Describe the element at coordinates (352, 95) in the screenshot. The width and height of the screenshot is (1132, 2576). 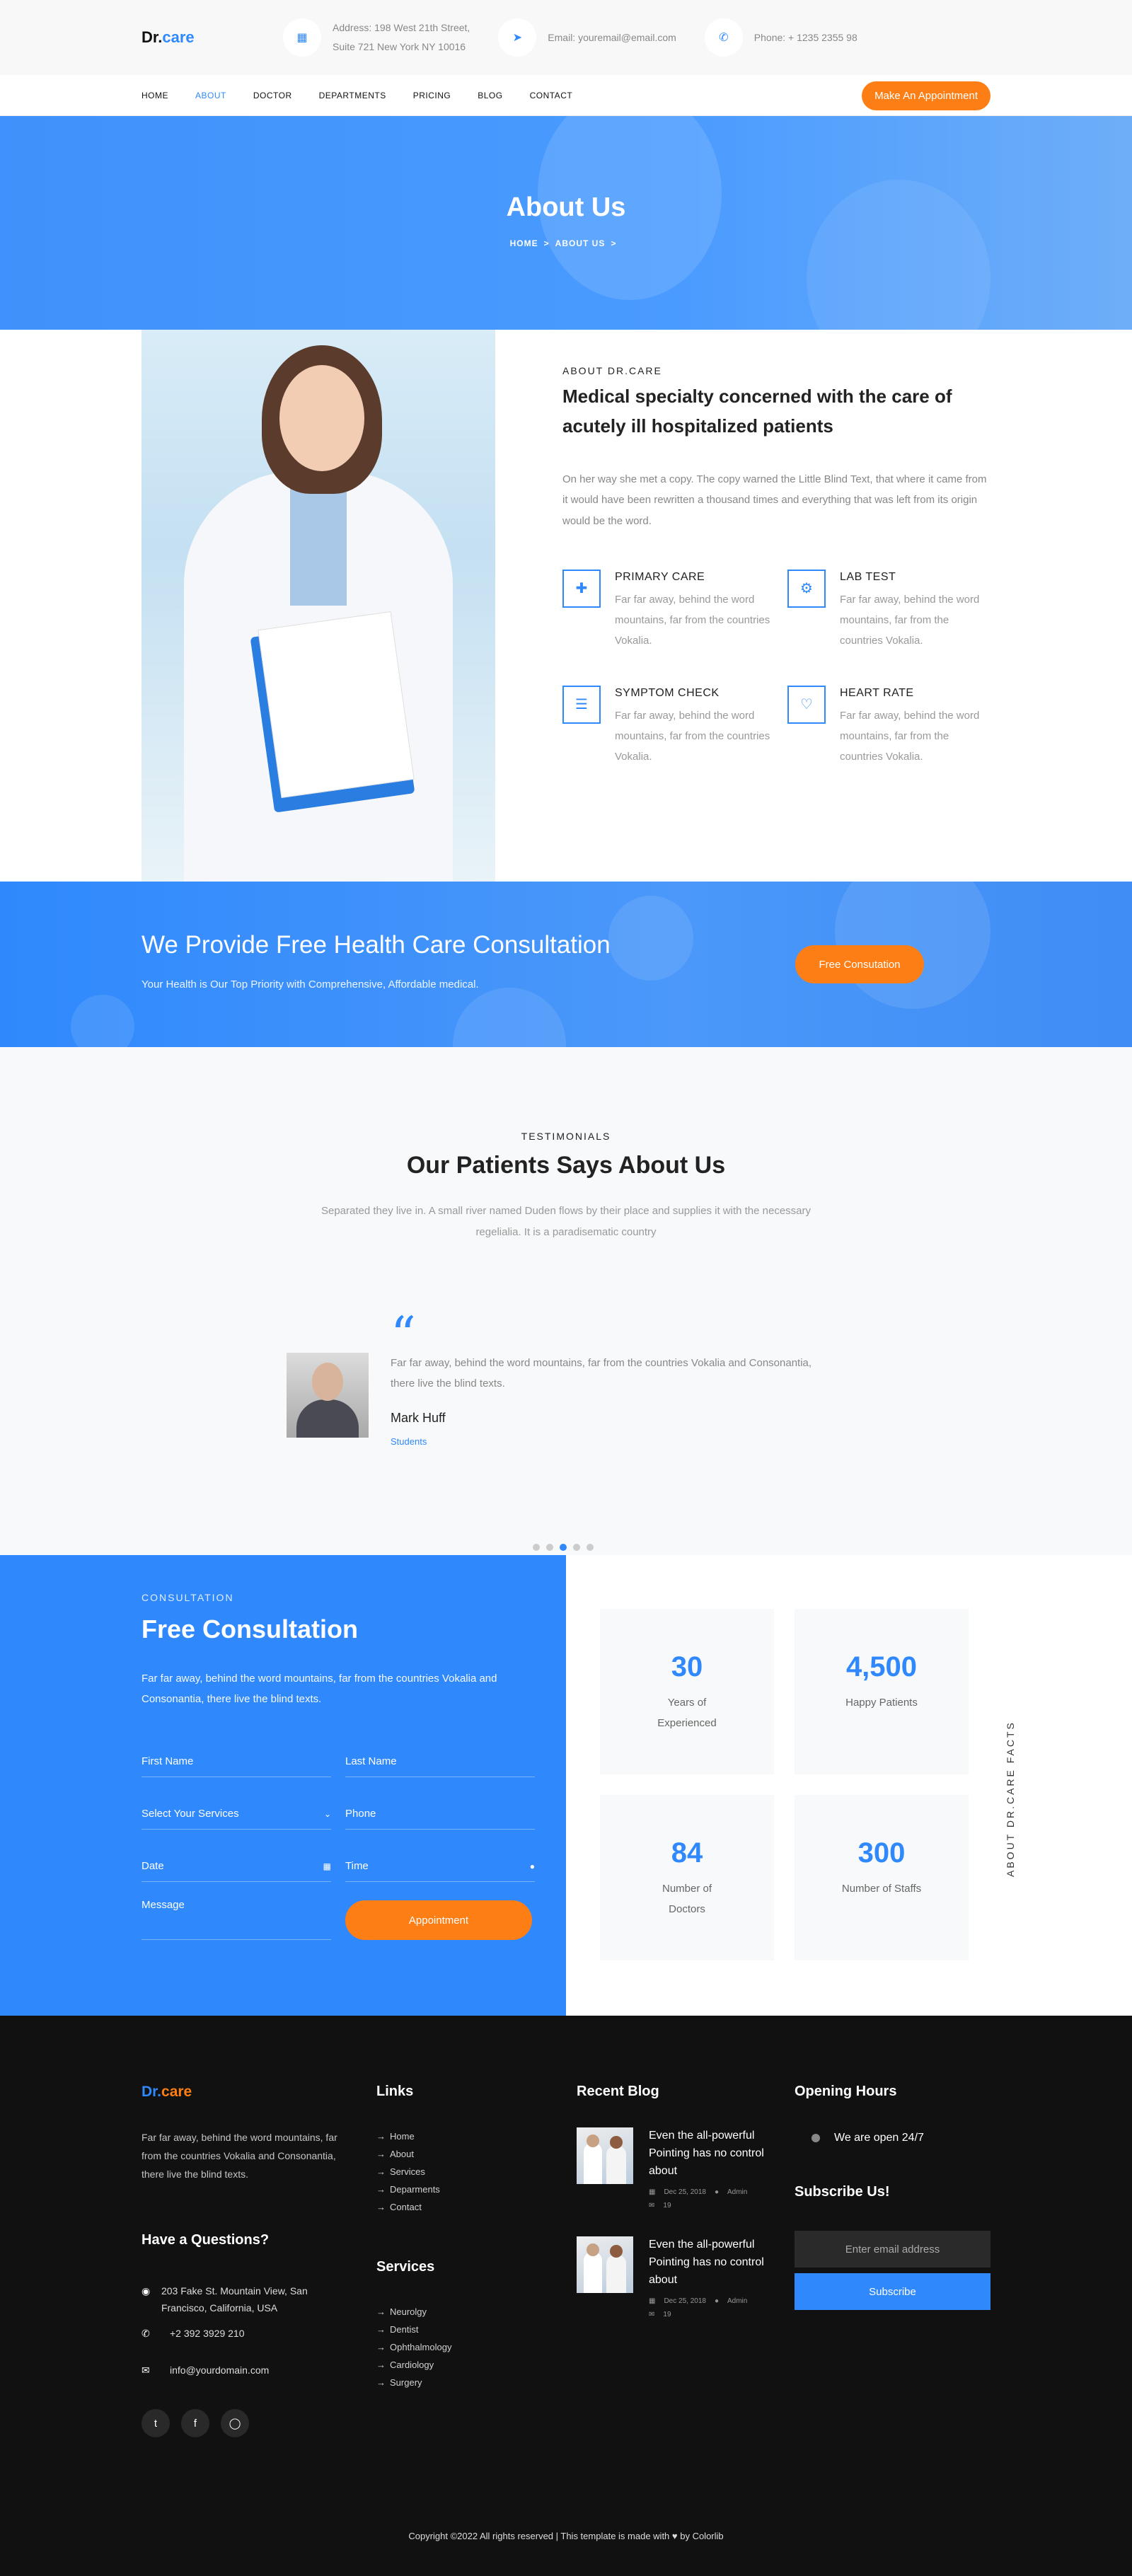
I see `nav-departments: DEPARTMENTS` at that location.